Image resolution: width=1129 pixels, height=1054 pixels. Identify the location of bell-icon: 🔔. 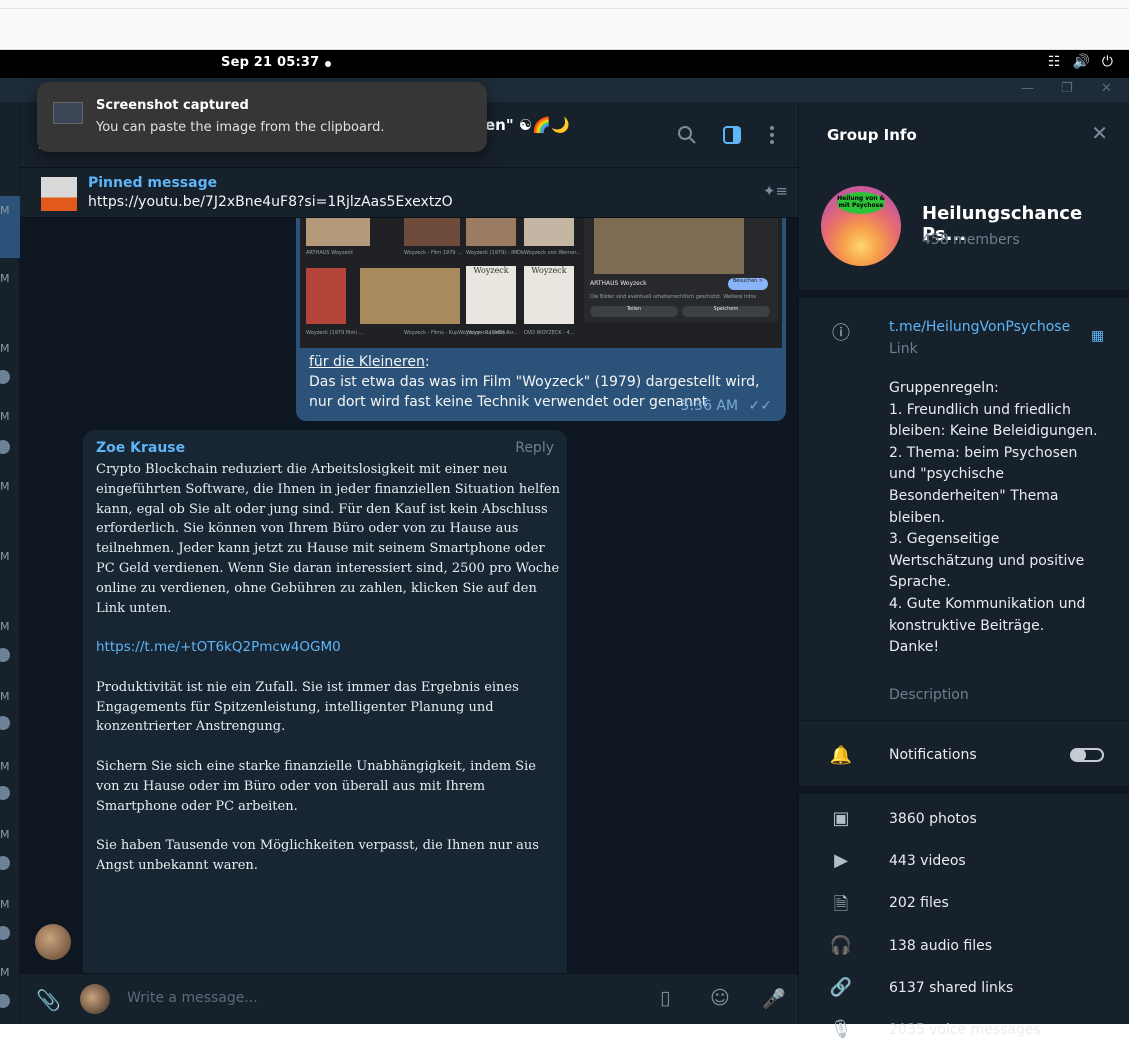
(841, 755).